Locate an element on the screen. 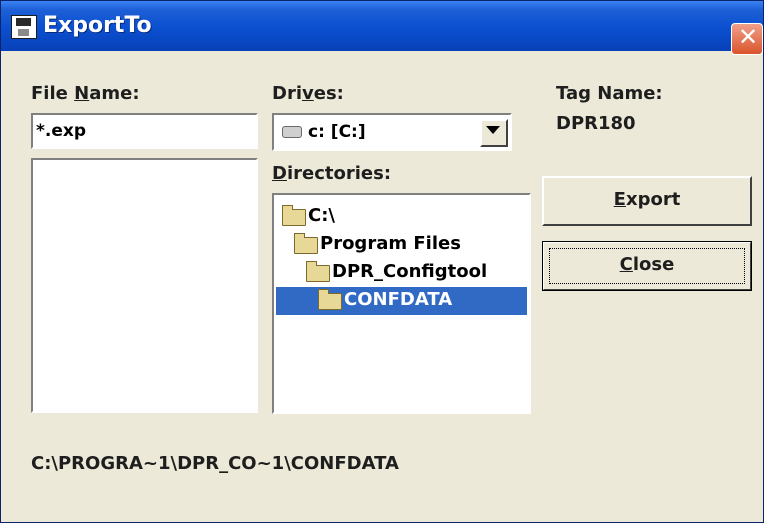 The height and width of the screenshot is (523, 764). directories-label: Directories: is located at coordinates (332, 173).